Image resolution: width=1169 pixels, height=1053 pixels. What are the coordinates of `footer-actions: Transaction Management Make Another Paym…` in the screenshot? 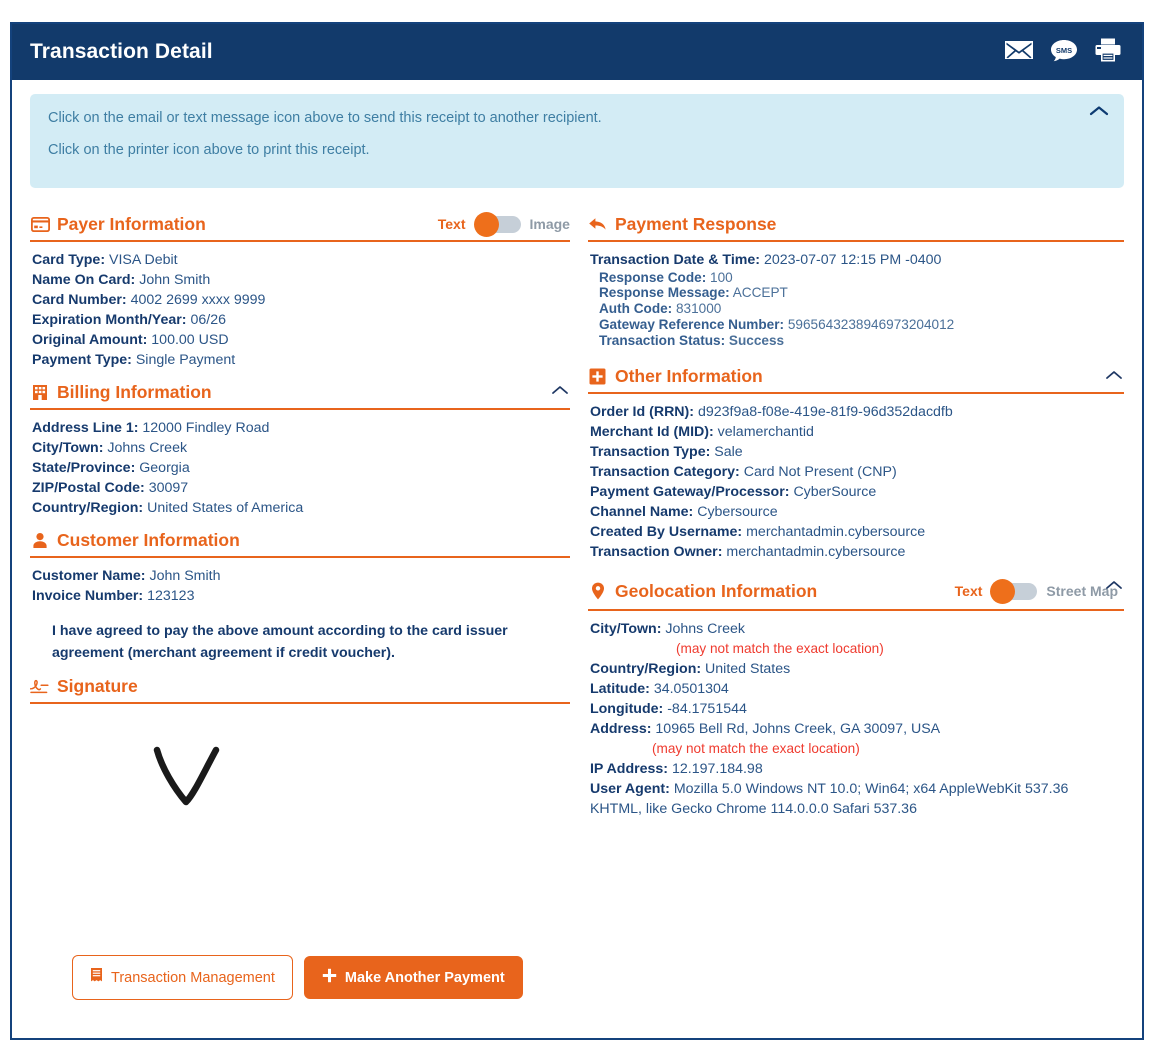 It's located at (297, 977).